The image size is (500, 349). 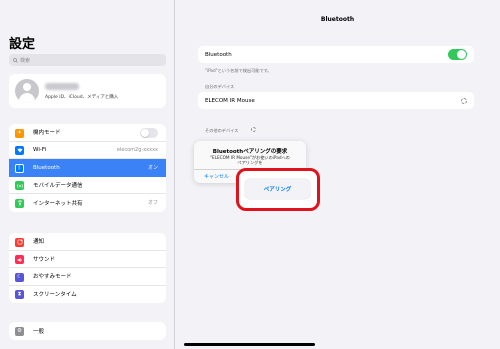 I want to click on notification-settings-group: 通知 サウンド ☾ おやすみモード ⧗ スクリーンタイム, so click(x=87, y=268).